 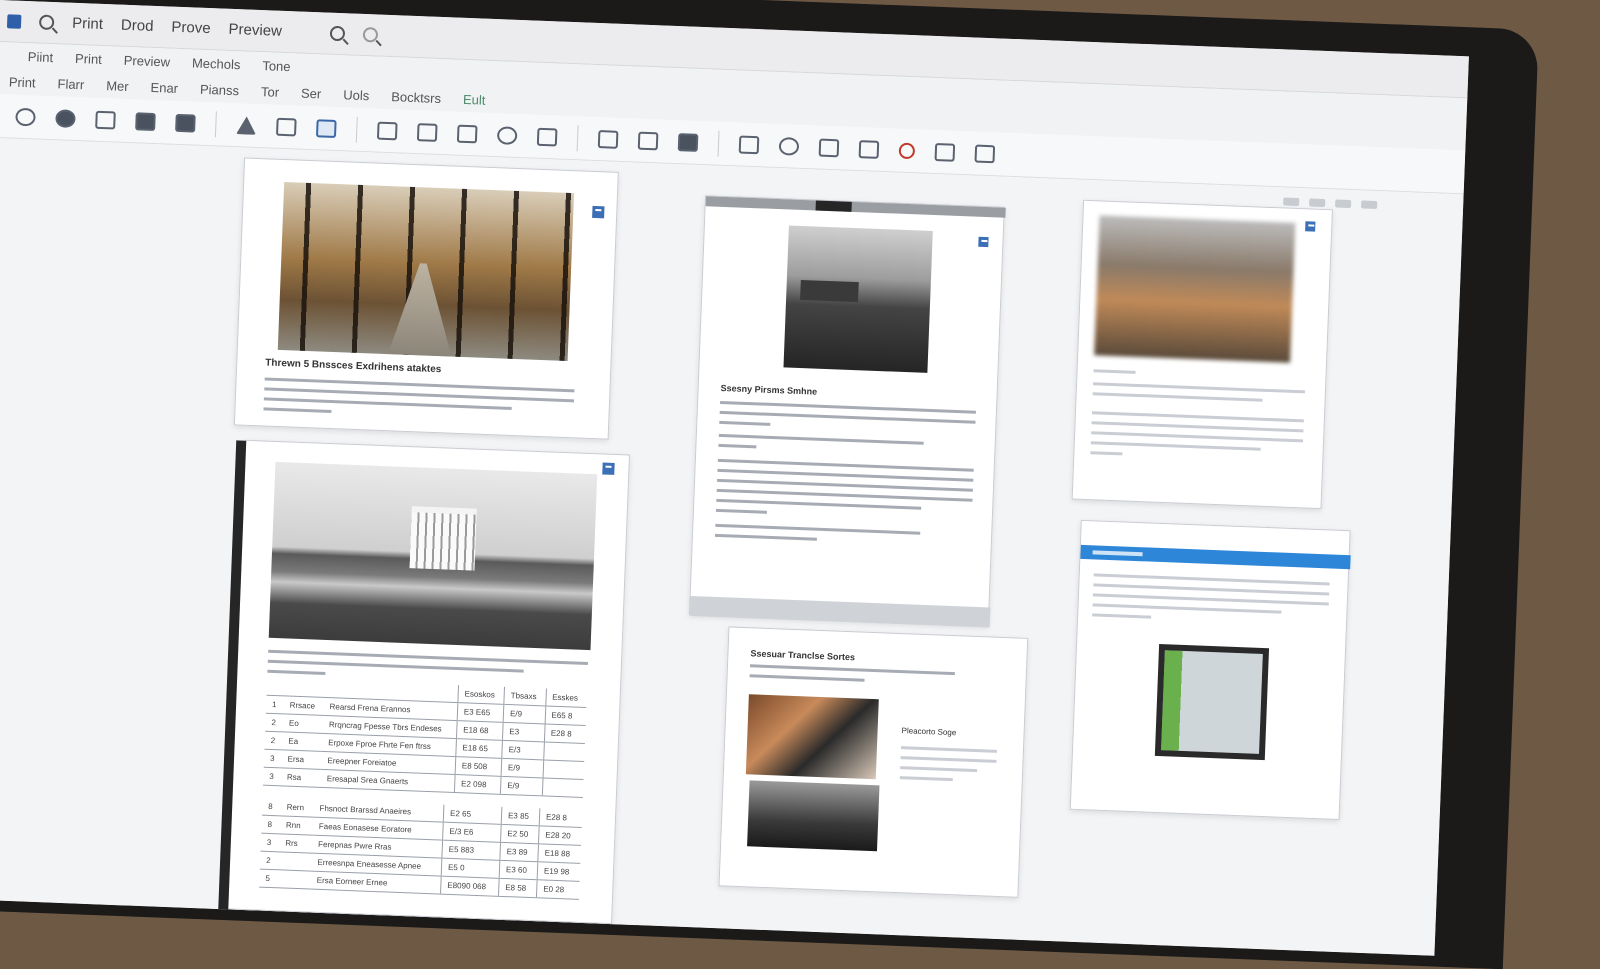 What do you see at coordinates (370, 34) in the screenshot?
I see `find-icon` at bounding box center [370, 34].